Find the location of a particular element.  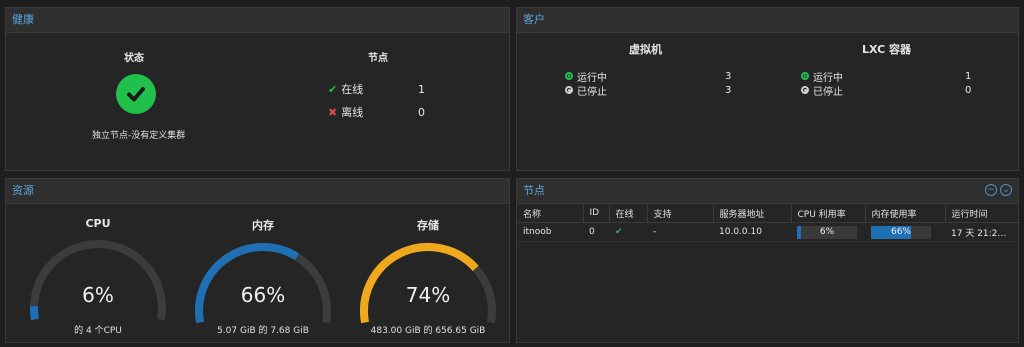

storage-gauge: 存储 74% 483.00 GiB 的 656.65 GiB is located at coordinates (428, 278).